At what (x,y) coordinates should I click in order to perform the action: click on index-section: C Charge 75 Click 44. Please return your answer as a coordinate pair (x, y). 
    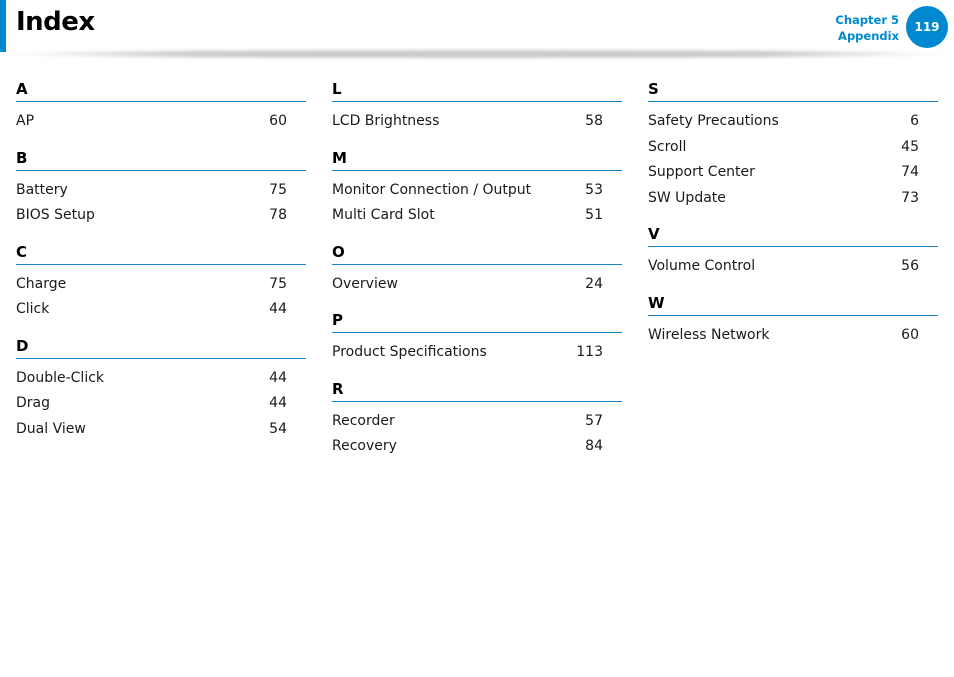
    Looking at the image, I should click on (161, 282).